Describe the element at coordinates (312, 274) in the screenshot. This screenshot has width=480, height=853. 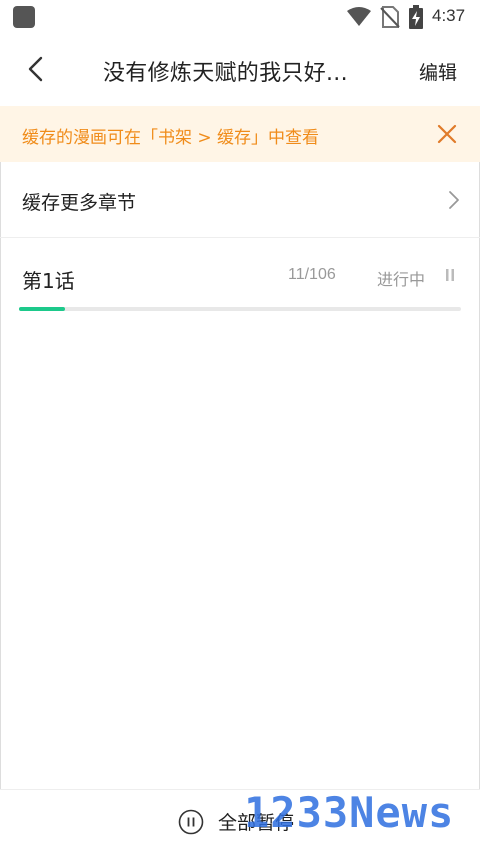
I see `download-progress-count: 11/106` at that location.